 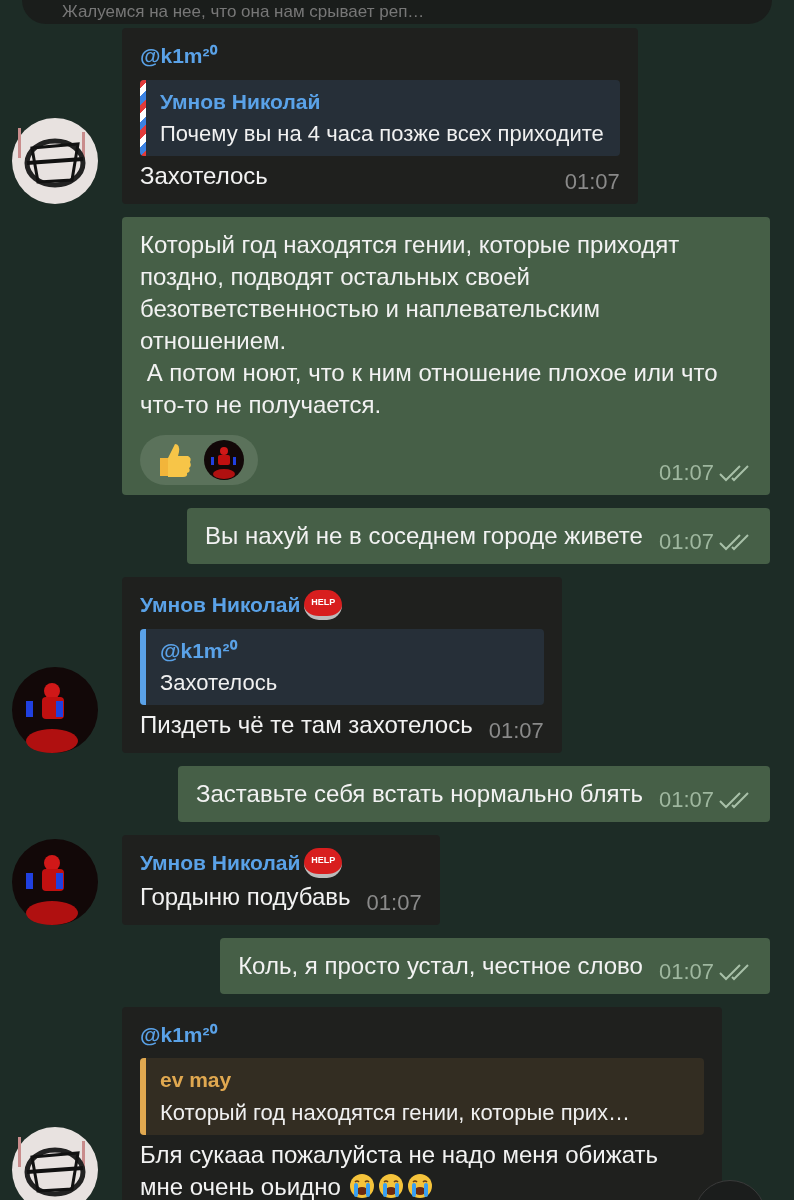 What do you see at coordinates (196, 1080) in the screenshot?
I see `quote-author: ev may` at bounding box center [196, 1080].